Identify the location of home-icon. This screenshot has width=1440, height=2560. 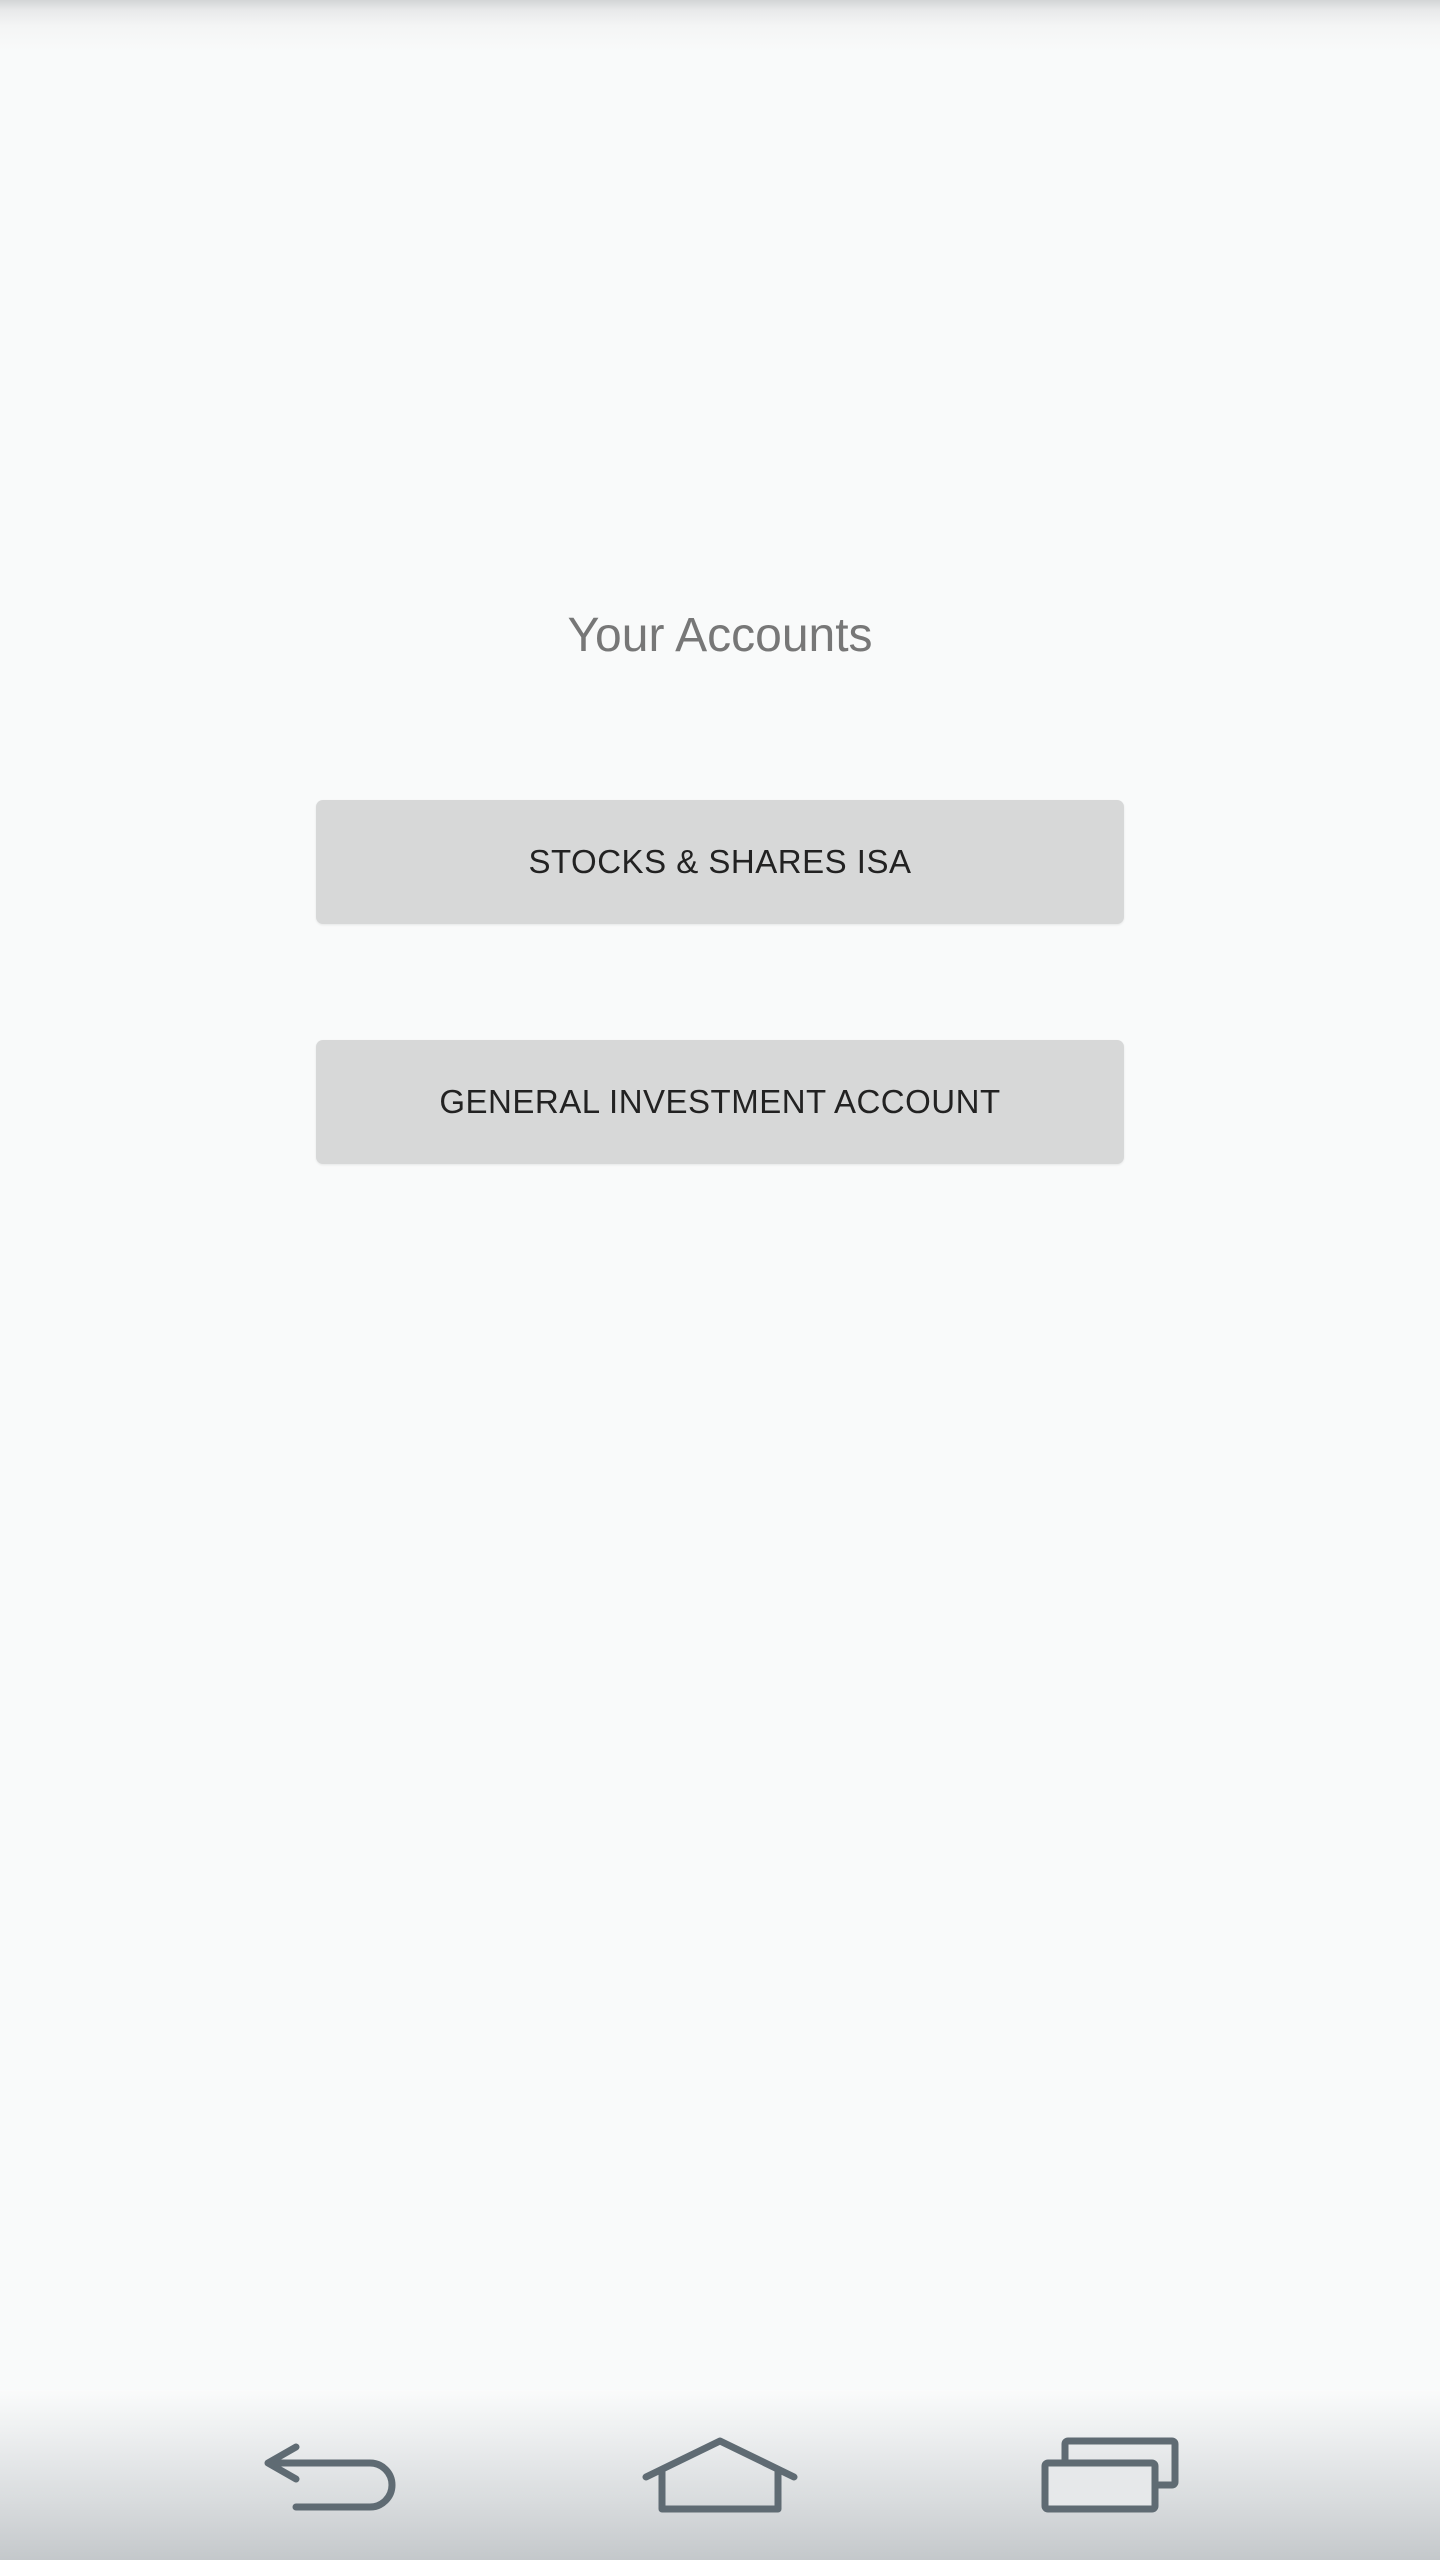
(720, 2475).